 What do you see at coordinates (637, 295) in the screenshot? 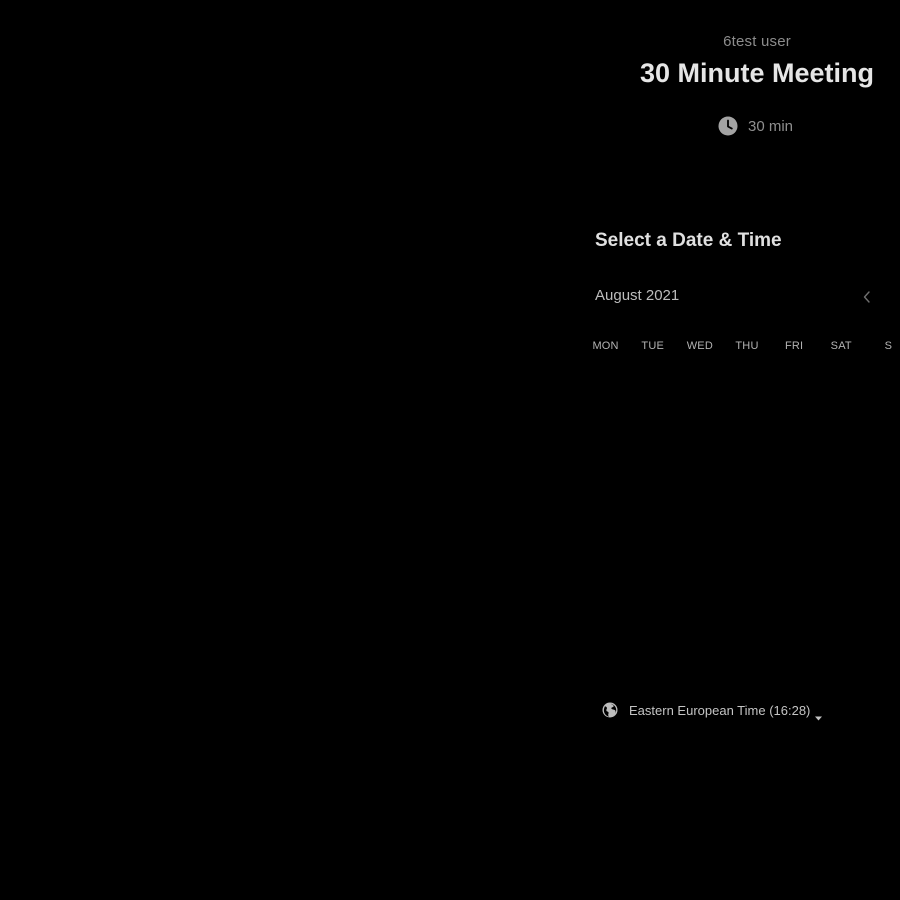
I see `month-label: August 2021` at bounding box center [637, 295].